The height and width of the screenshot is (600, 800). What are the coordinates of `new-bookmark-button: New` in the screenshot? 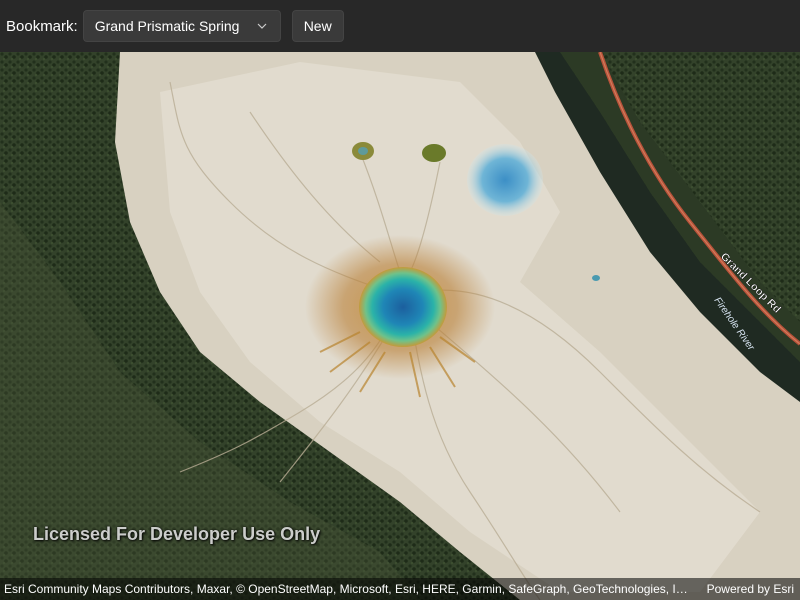 It's located at (317, 26).